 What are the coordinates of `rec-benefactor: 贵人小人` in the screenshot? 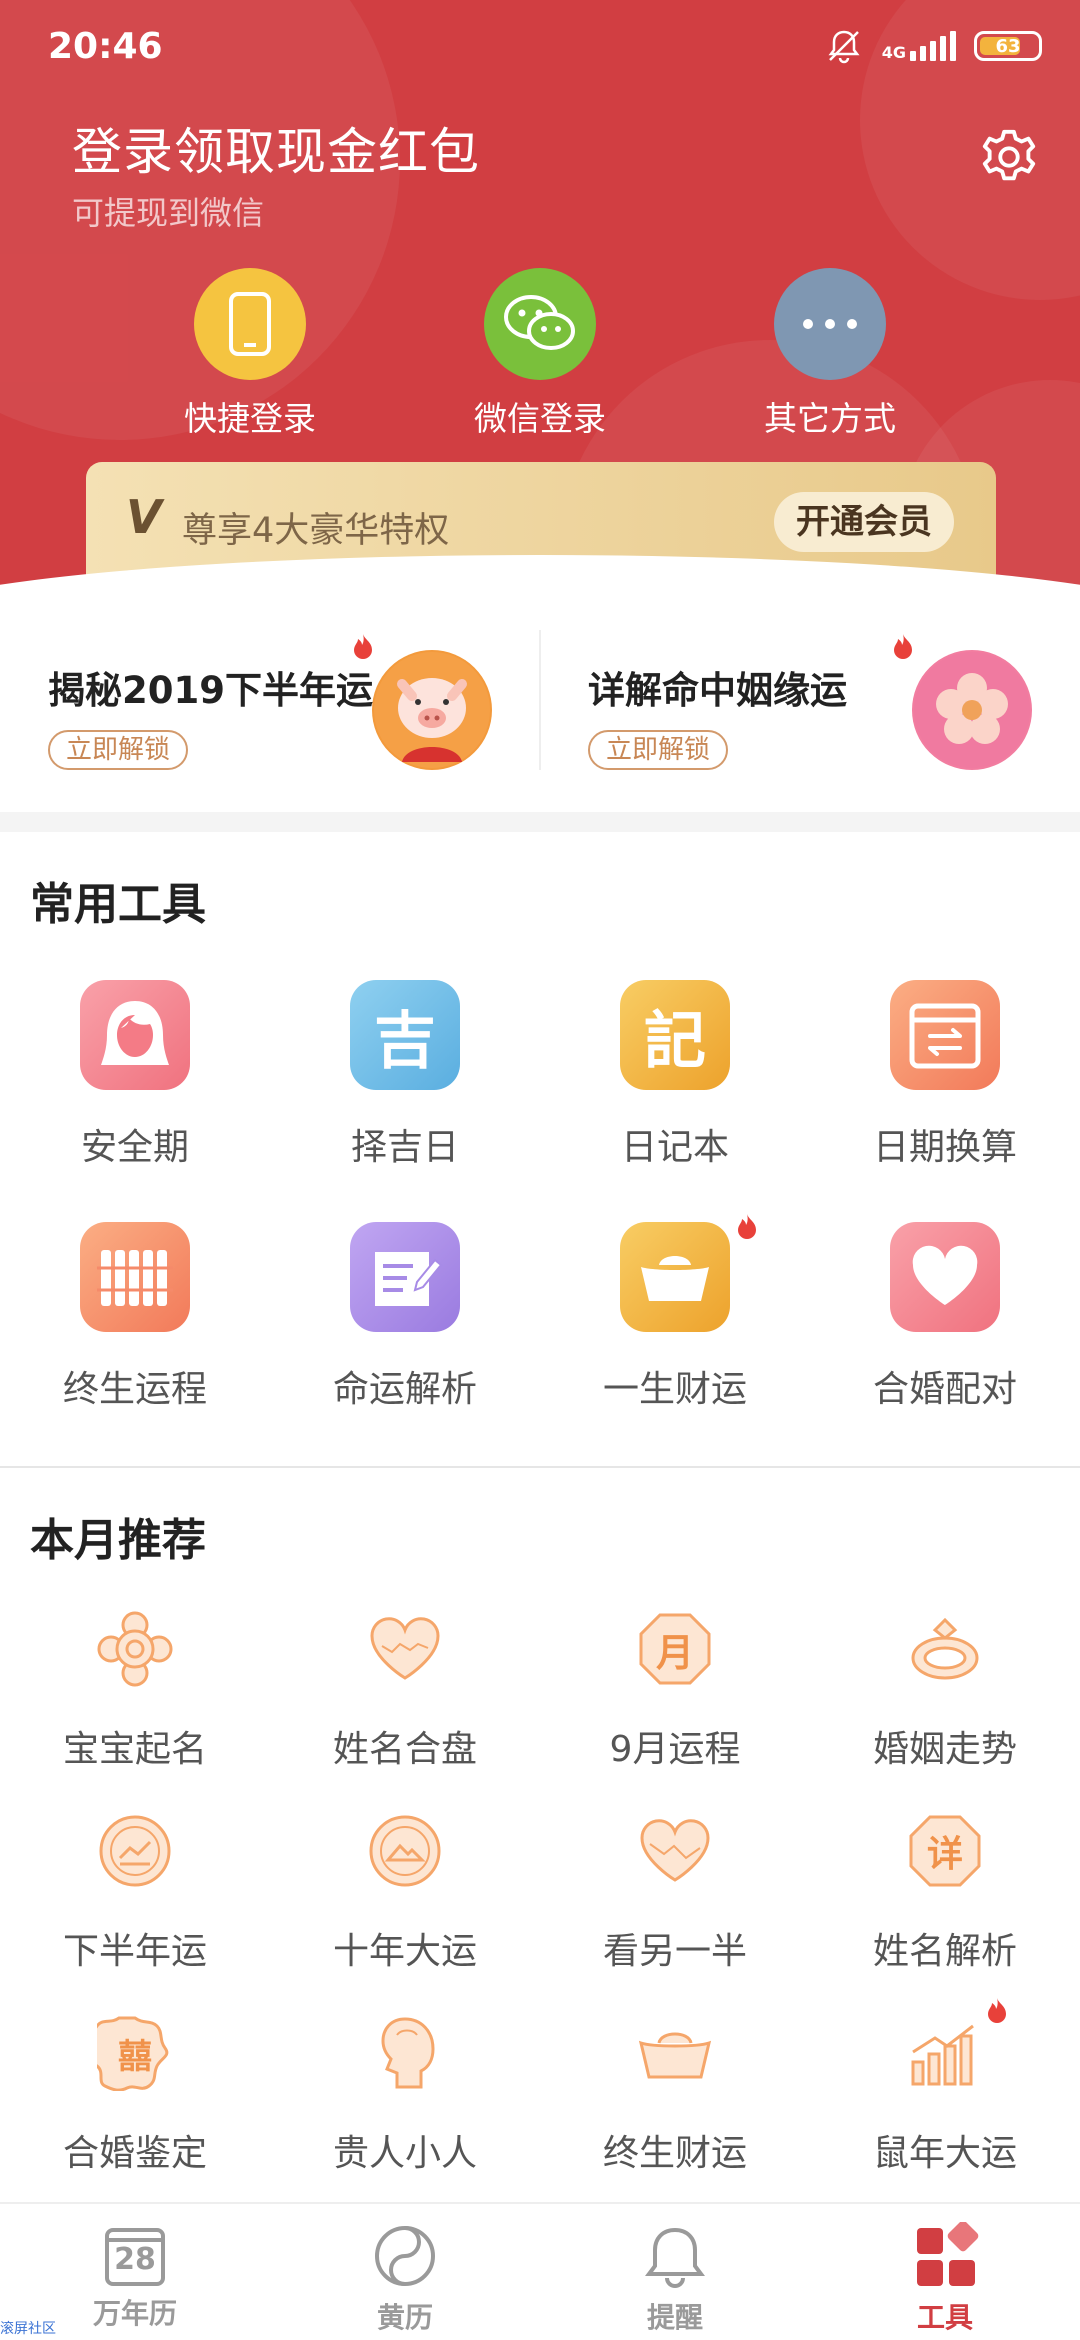 It's located at (405, 2092).